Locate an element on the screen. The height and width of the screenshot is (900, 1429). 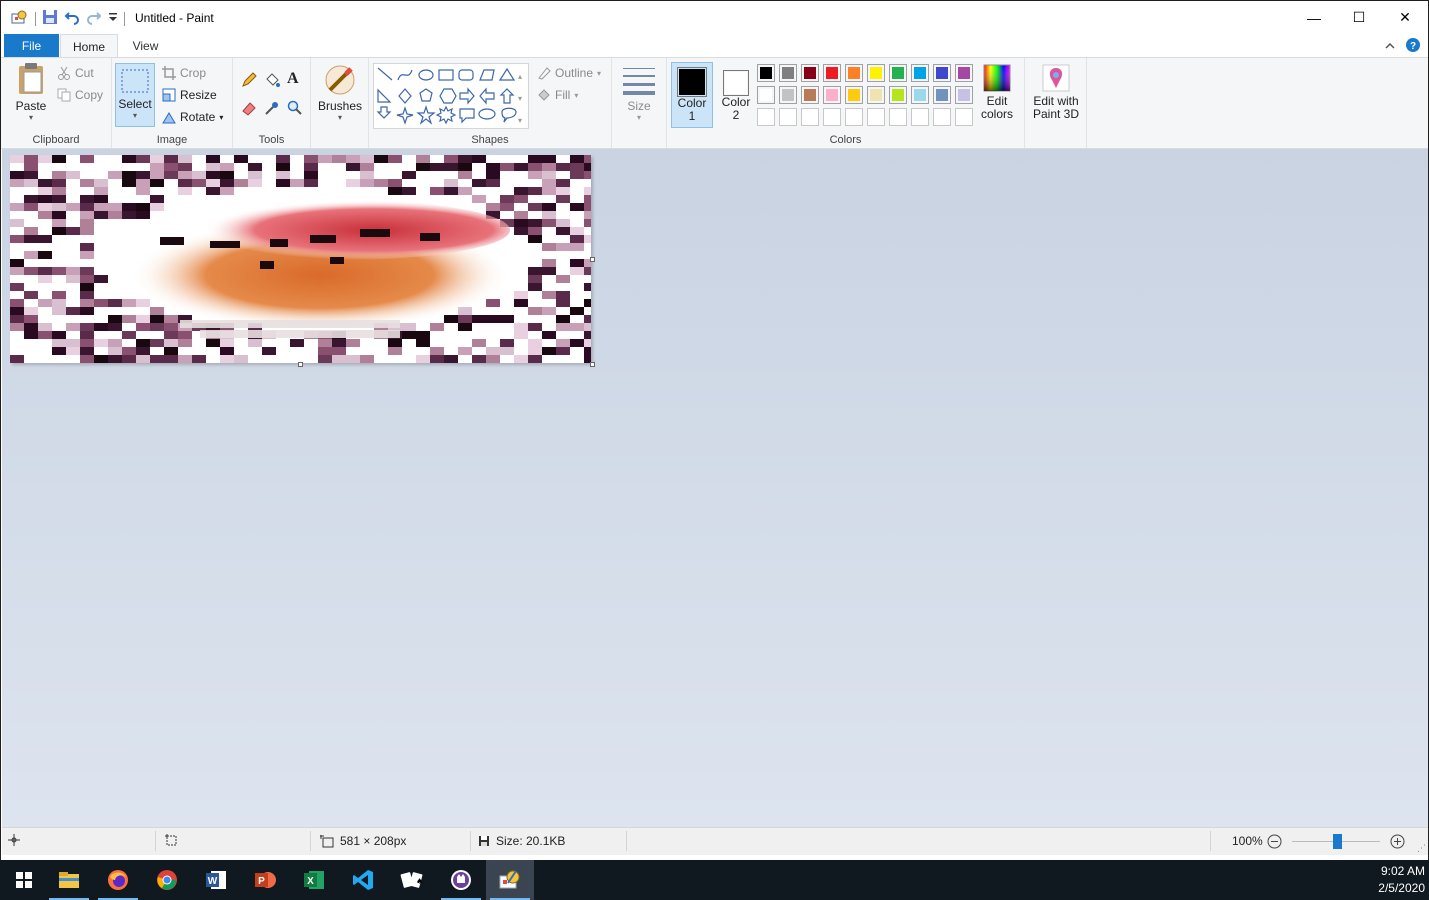
crop-button: Crop is located at coordinates (184, 73).